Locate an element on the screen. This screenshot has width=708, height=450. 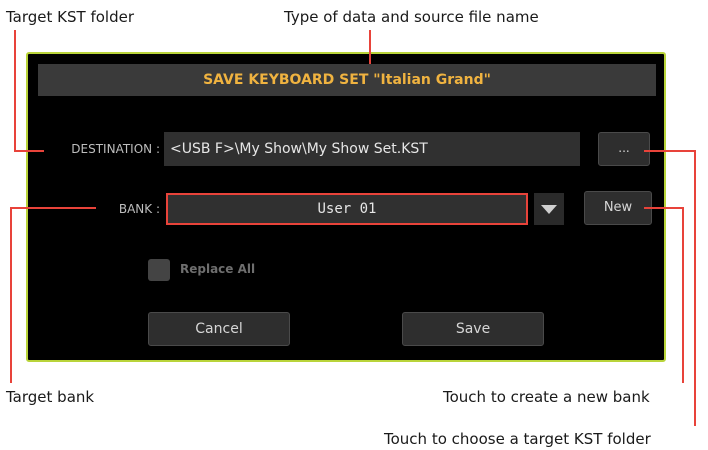
destination-label: DESTINATION : is located at coordinates (115, 149).